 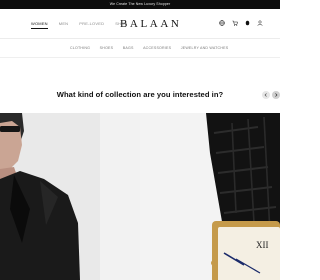 I want to click on cart-icon, so click(x=235, y=23).